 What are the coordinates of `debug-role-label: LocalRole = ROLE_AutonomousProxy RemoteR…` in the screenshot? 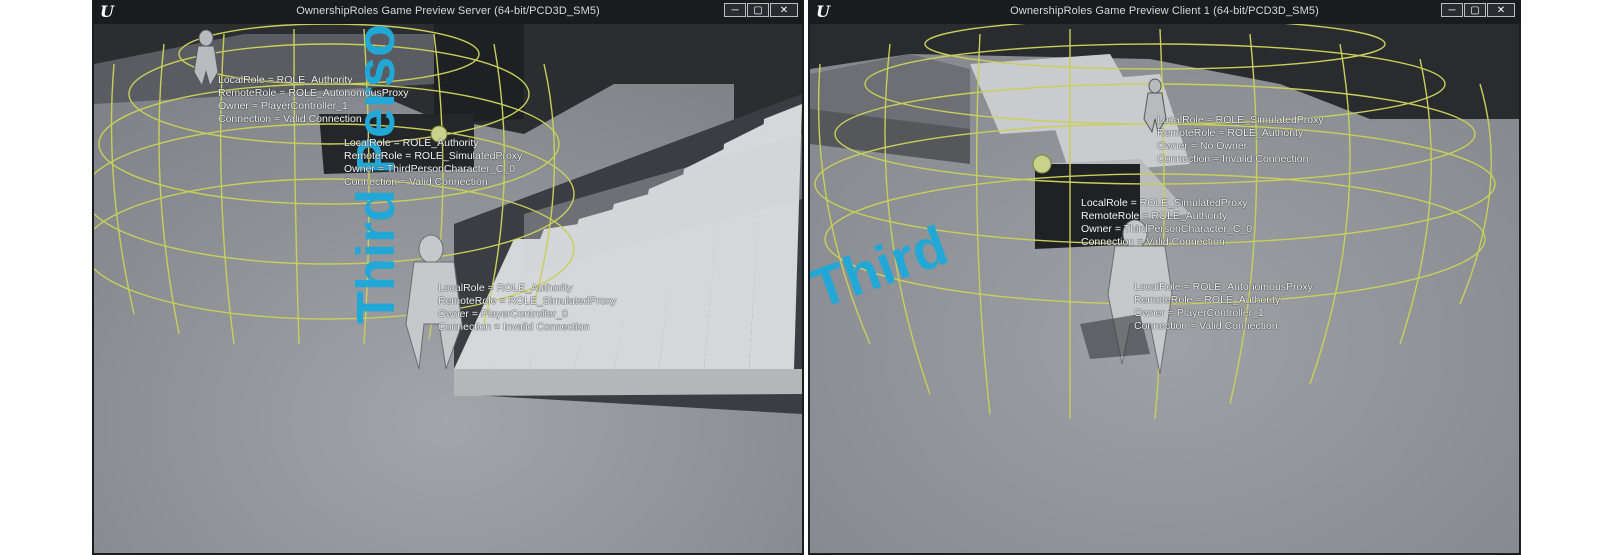 It's located at (1223, 306).